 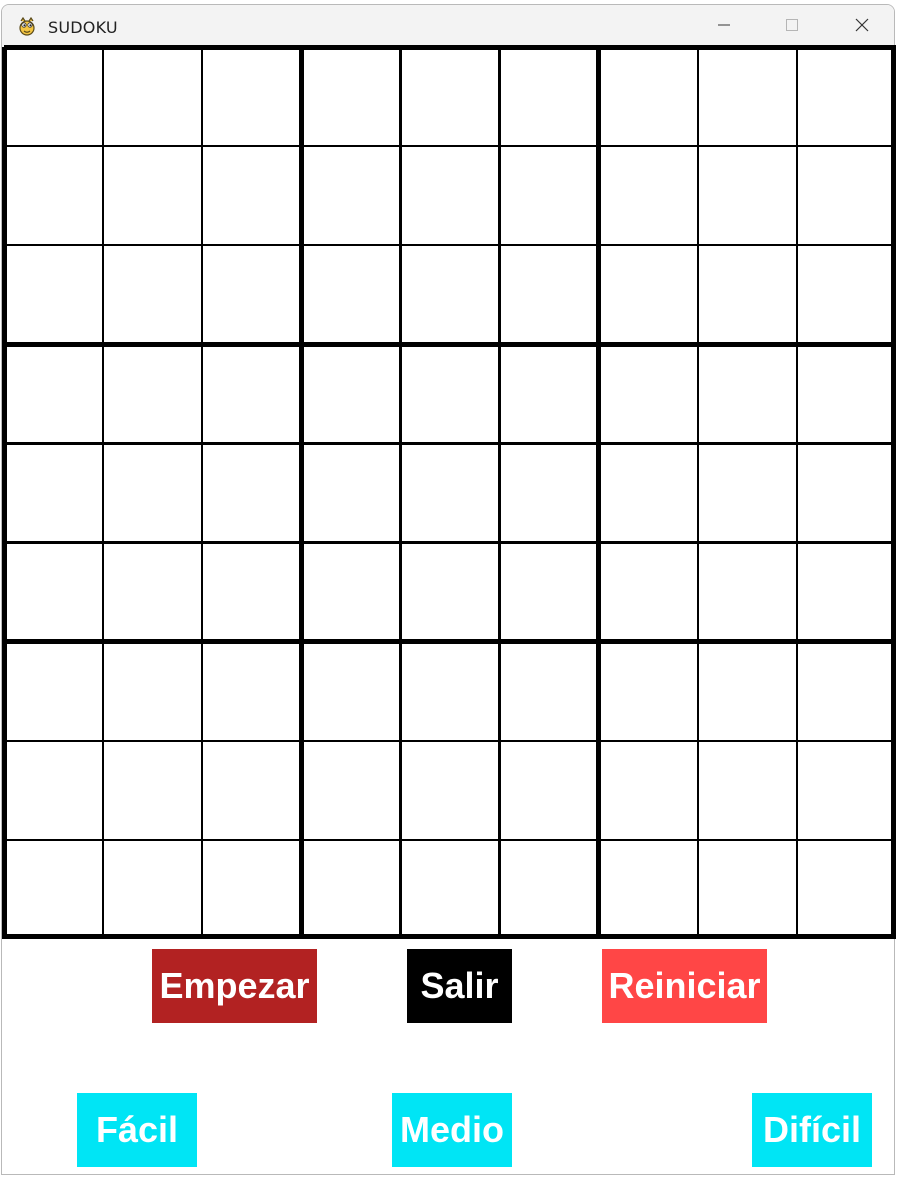 I want to click on python-snake-icon, so click(x=27, y=26).